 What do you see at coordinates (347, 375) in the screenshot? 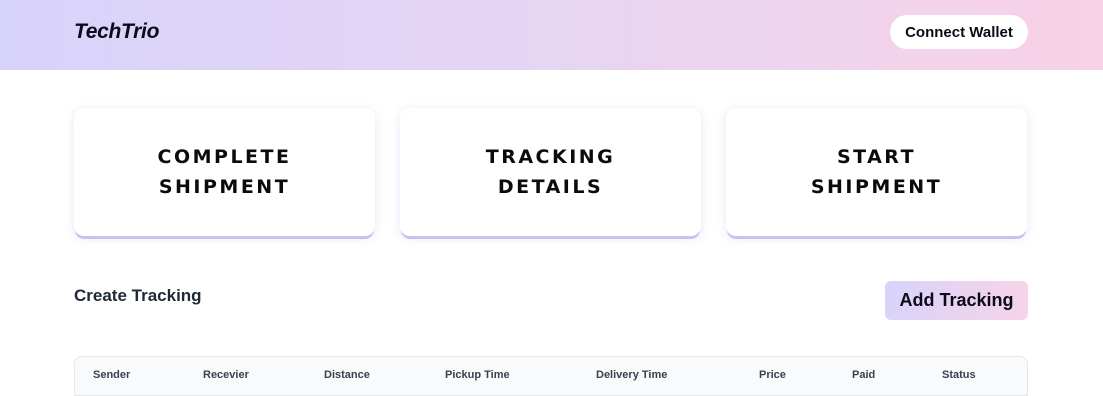
I see `column-header-distance: Distance` at bounding box center [347, 375].